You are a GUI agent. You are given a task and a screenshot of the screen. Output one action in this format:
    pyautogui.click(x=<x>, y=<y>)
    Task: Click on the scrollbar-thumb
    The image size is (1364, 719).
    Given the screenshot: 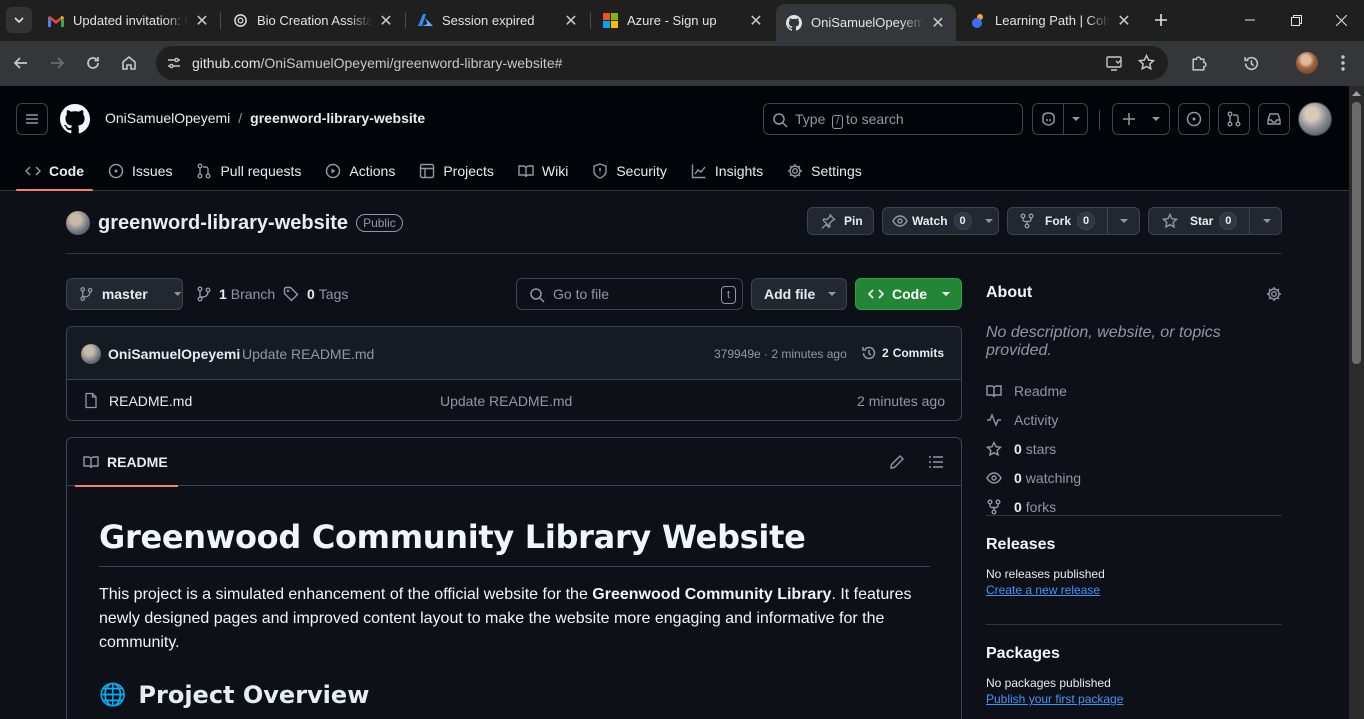 What is the action you would take?
    pyautogui.click(x=1356, y=233)
    